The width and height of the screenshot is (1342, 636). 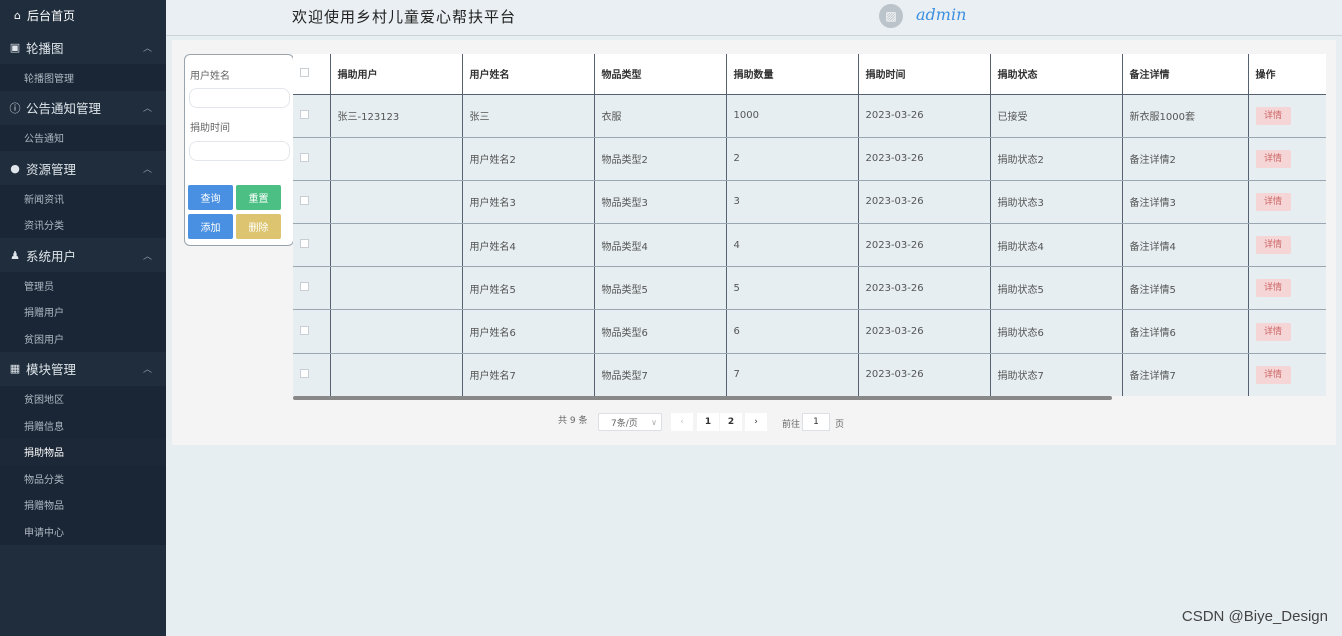 I want to click on column-header: 操作, so click(x=1287, y=74).